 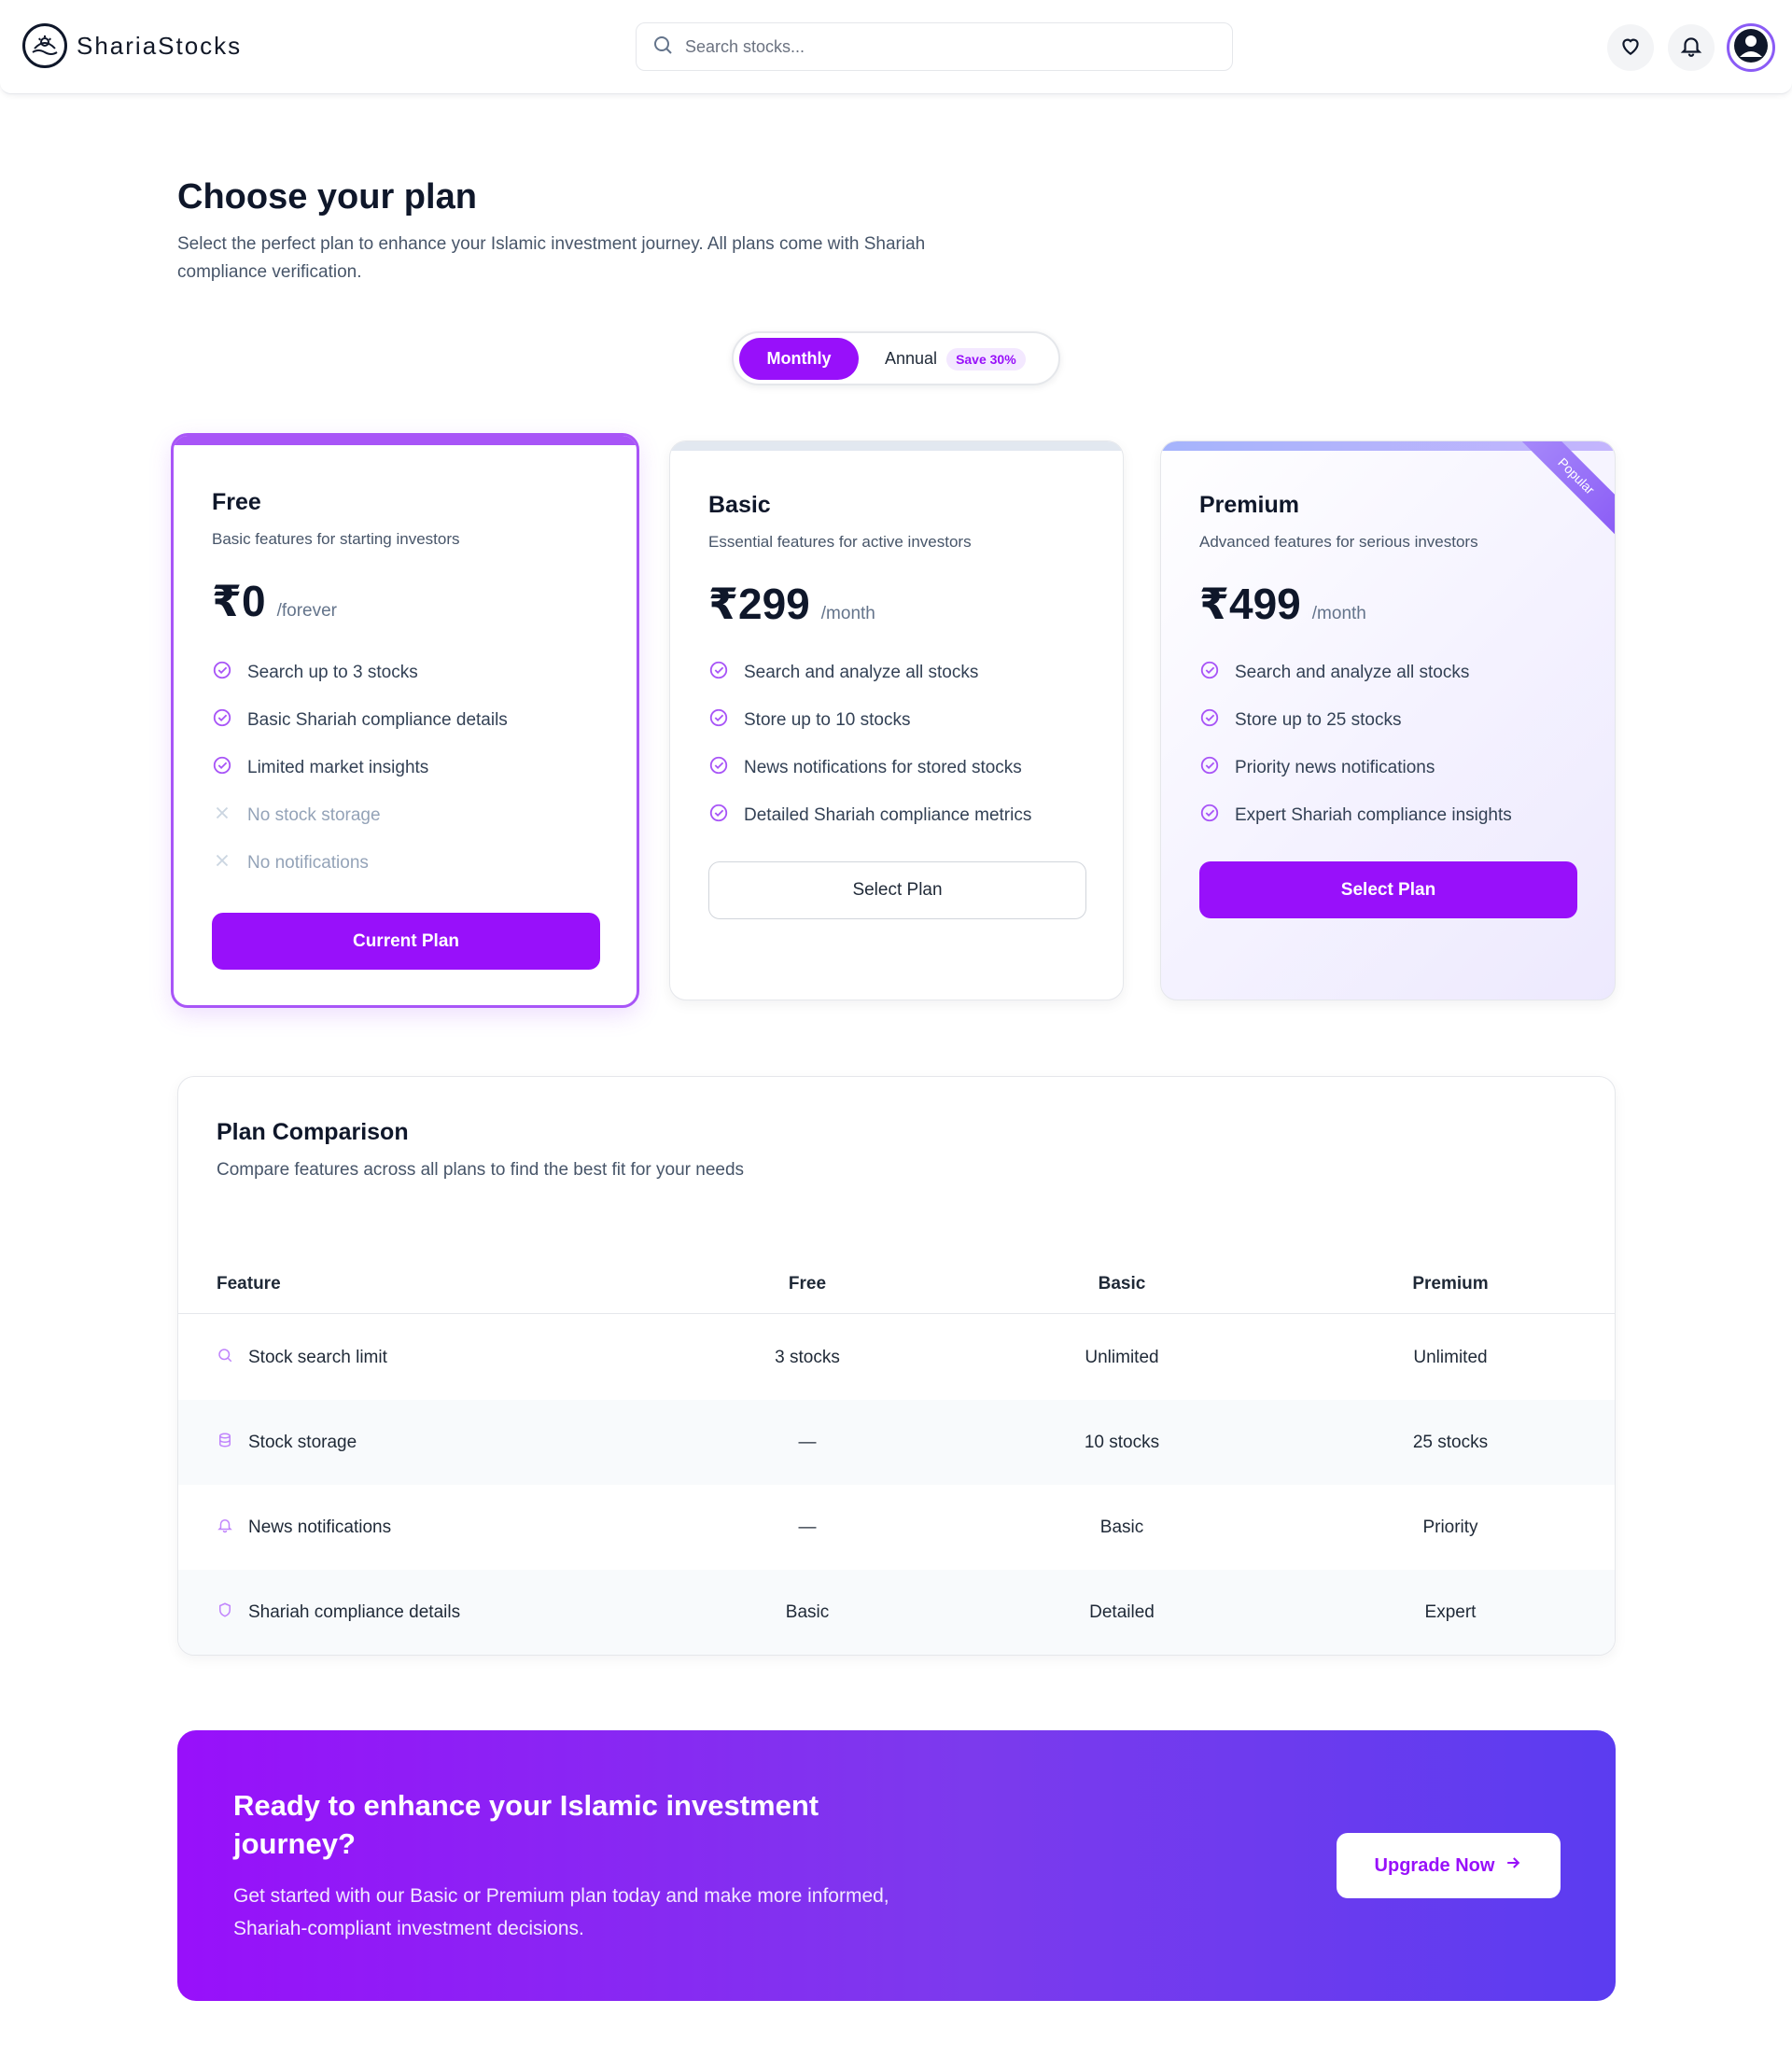 What do you see at coordinates (807, 1527) in the screenshot?
I see `free-cell: —` at bounding box center [807, 1527].